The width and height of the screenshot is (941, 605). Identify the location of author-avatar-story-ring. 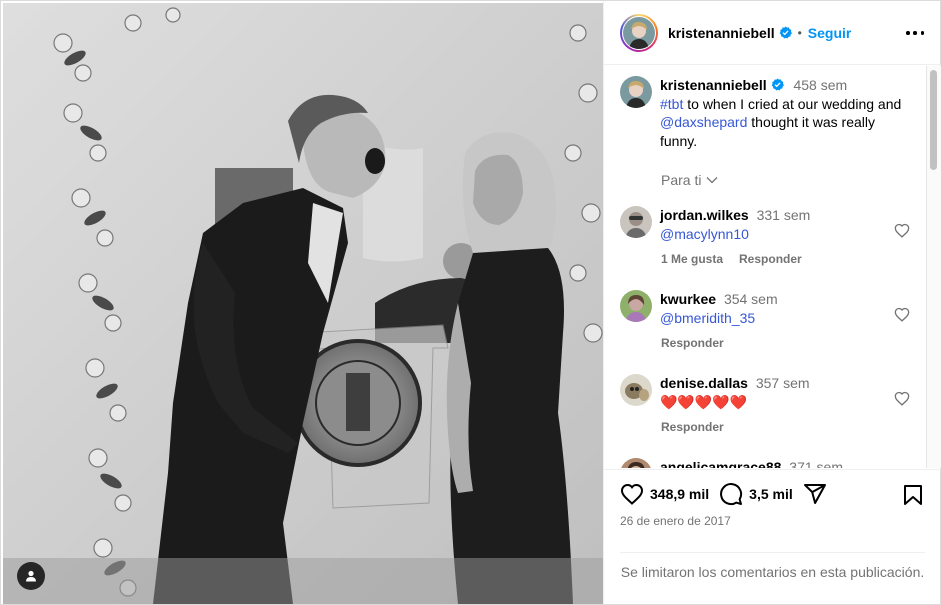
(639, 32).